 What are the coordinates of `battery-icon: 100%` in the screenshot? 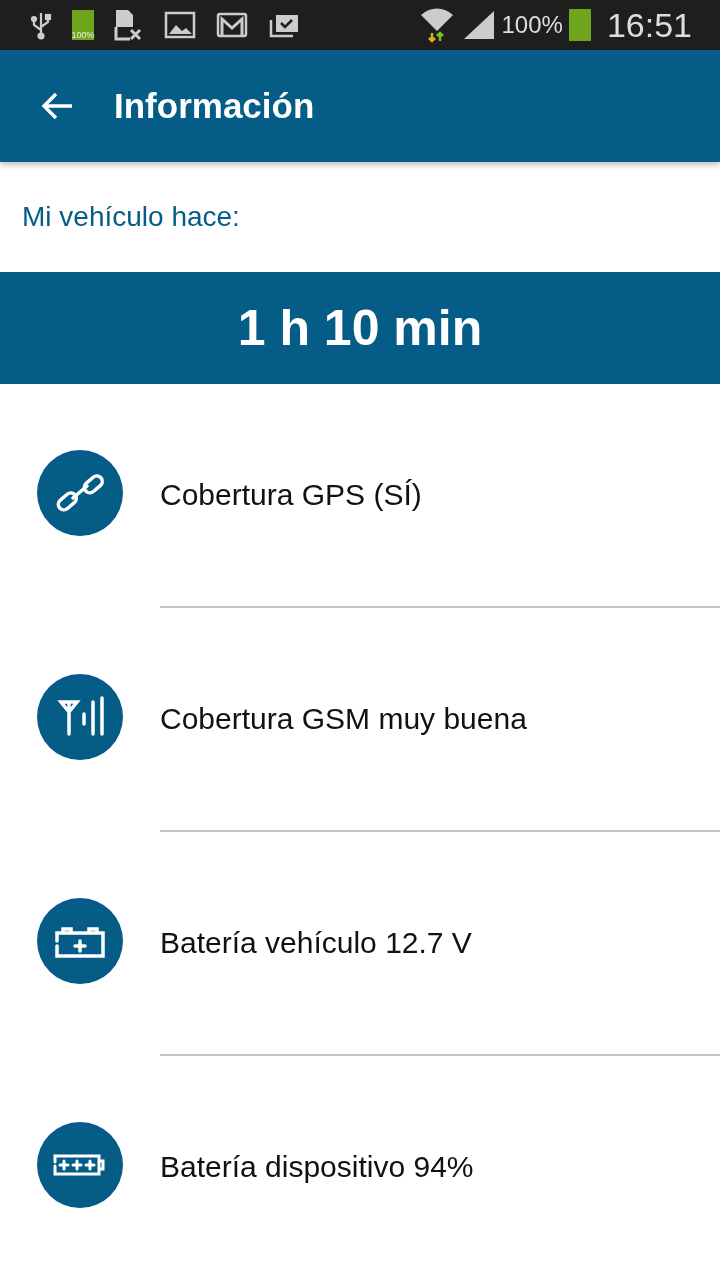 It's located at (83, 25).